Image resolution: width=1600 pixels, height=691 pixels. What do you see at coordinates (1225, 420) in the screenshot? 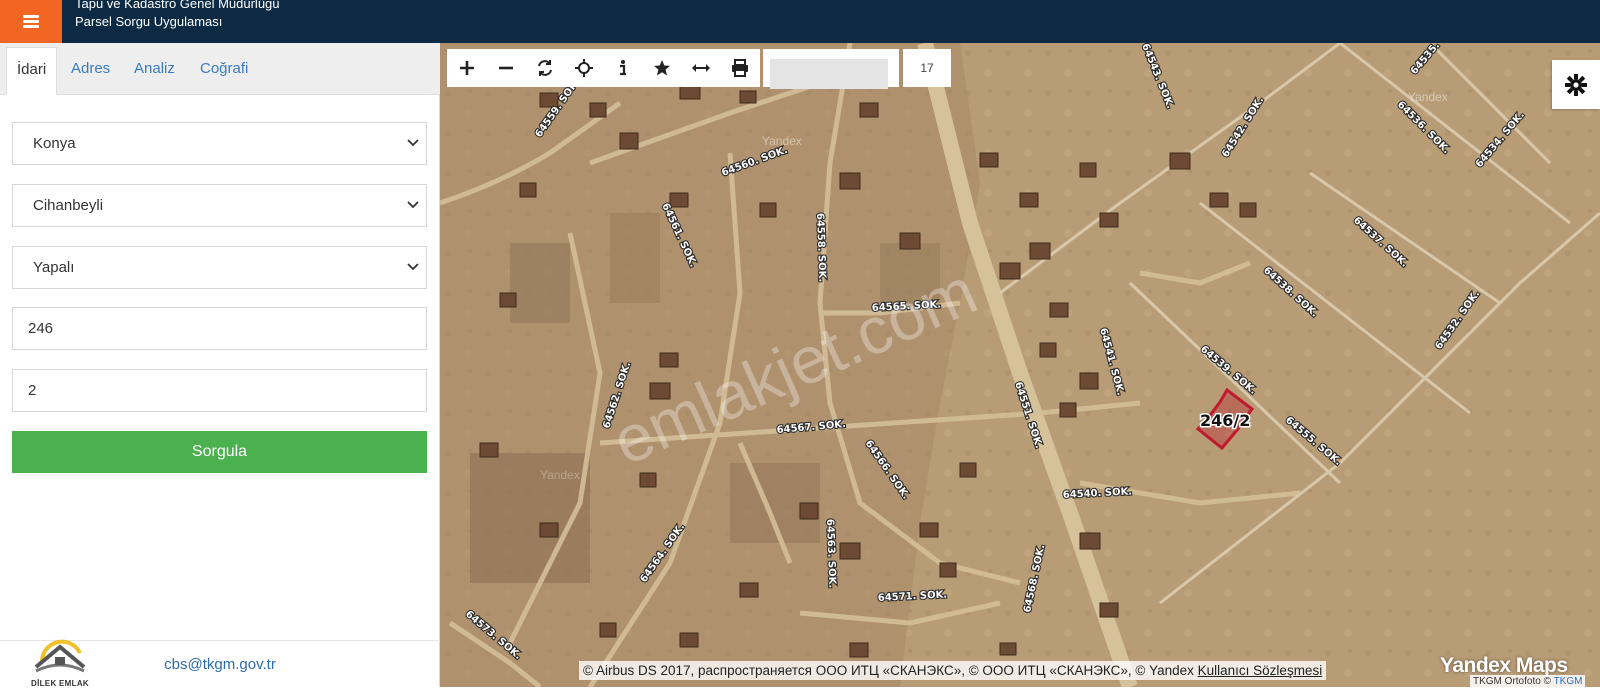
I see `parcel-label: 246/2` at bounding box center [1225, 420].